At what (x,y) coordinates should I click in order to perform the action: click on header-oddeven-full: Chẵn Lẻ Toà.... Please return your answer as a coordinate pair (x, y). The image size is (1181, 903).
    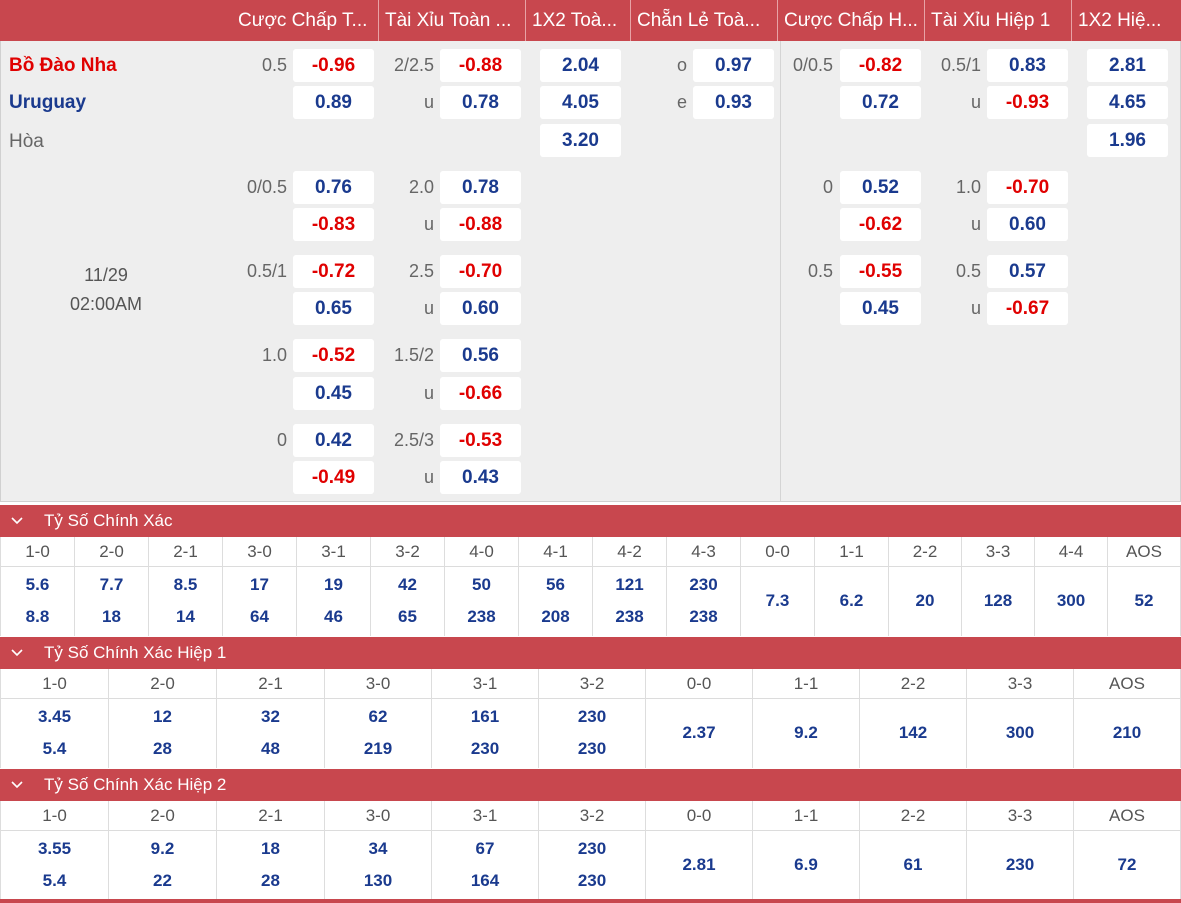
    Looking at the image, I should click on (704, 20).